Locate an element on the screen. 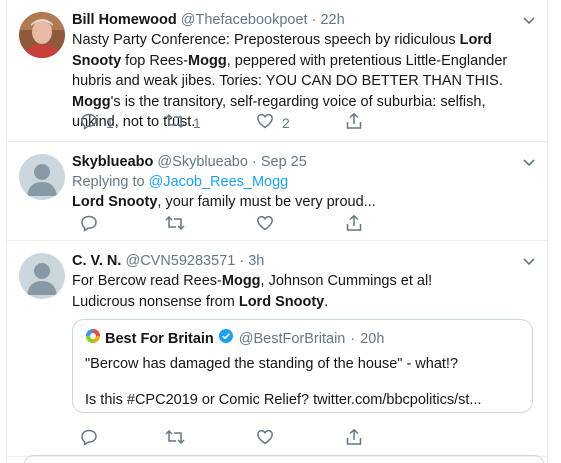  author-name: Skyblueabo is located at coordinates (112, 162).